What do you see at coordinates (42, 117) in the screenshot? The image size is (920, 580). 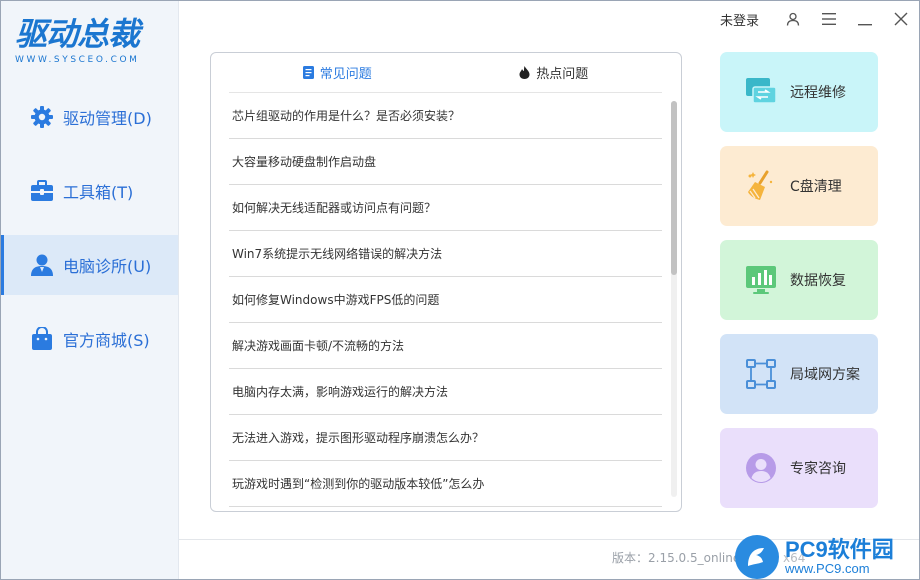 I see `gear-icon` at bounding box center [42, 117].